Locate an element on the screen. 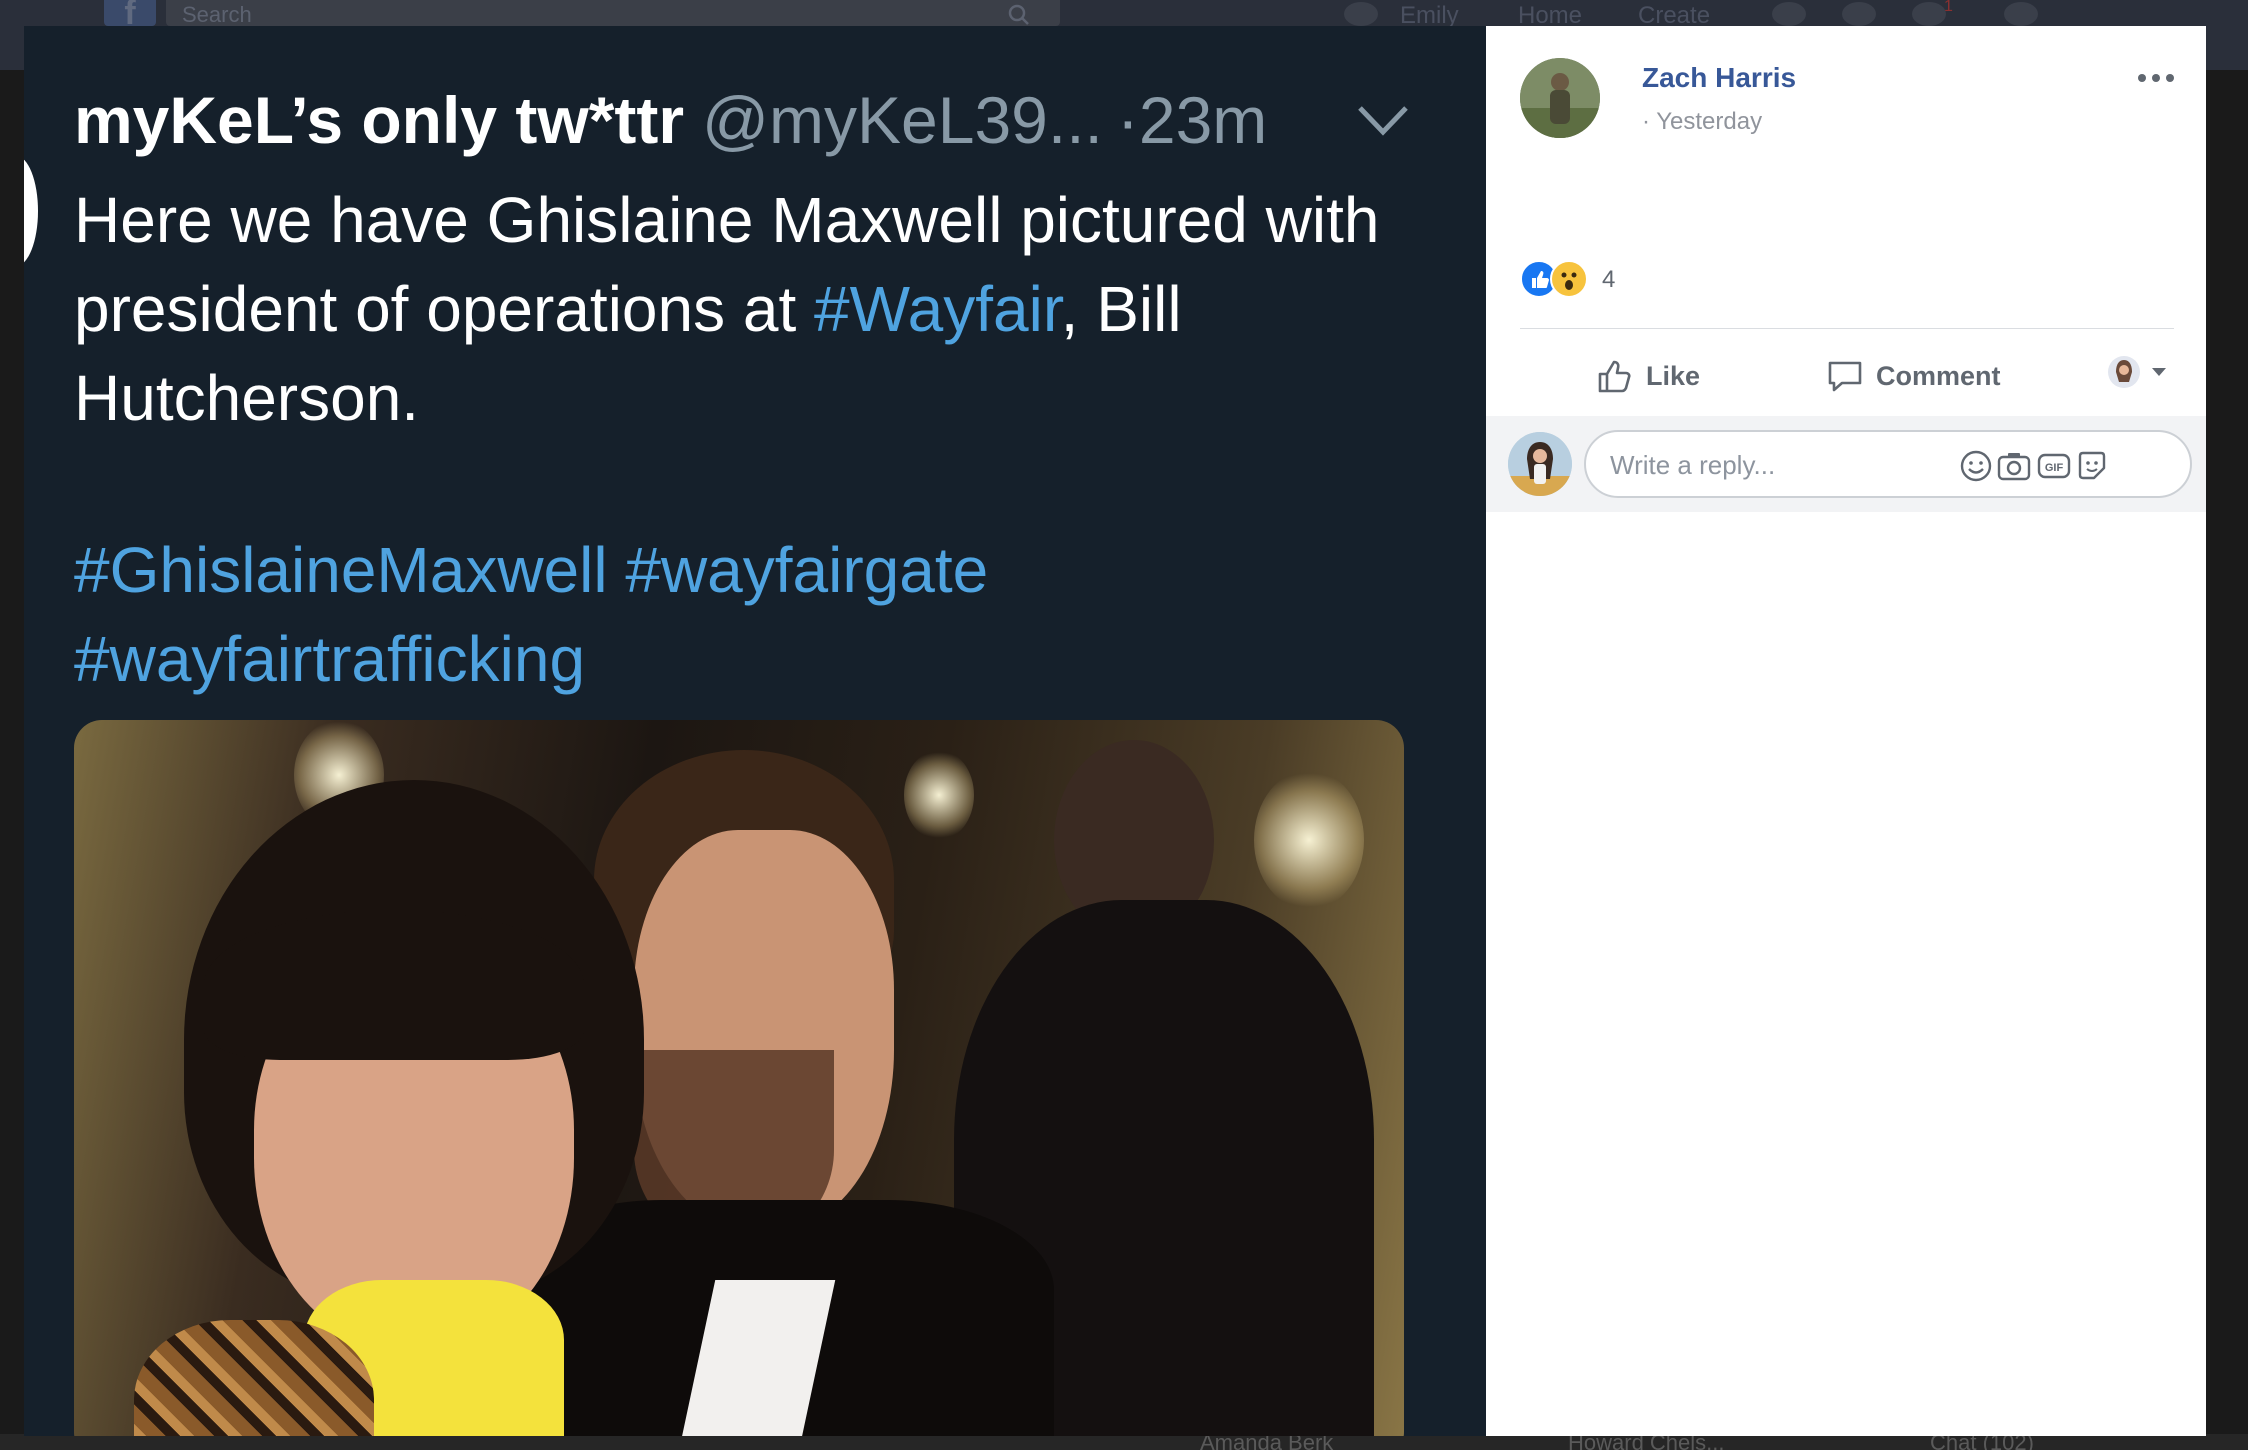 Image resolution: width=2248 pixels, height=1450 pixels. search-bar: Search is located at coordinates (613, 13).